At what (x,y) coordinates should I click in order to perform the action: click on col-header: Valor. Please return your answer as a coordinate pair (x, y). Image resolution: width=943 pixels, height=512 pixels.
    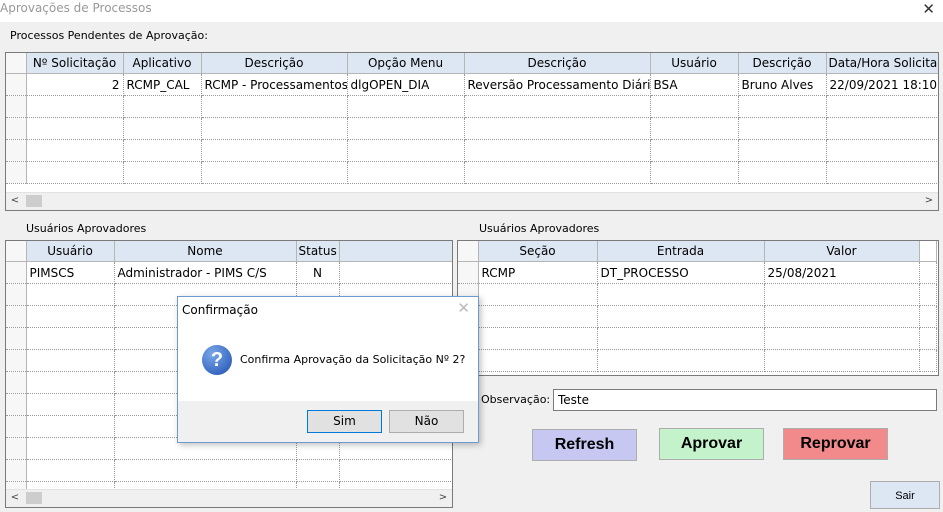
    Looking at the image, I should click on (842, 251).